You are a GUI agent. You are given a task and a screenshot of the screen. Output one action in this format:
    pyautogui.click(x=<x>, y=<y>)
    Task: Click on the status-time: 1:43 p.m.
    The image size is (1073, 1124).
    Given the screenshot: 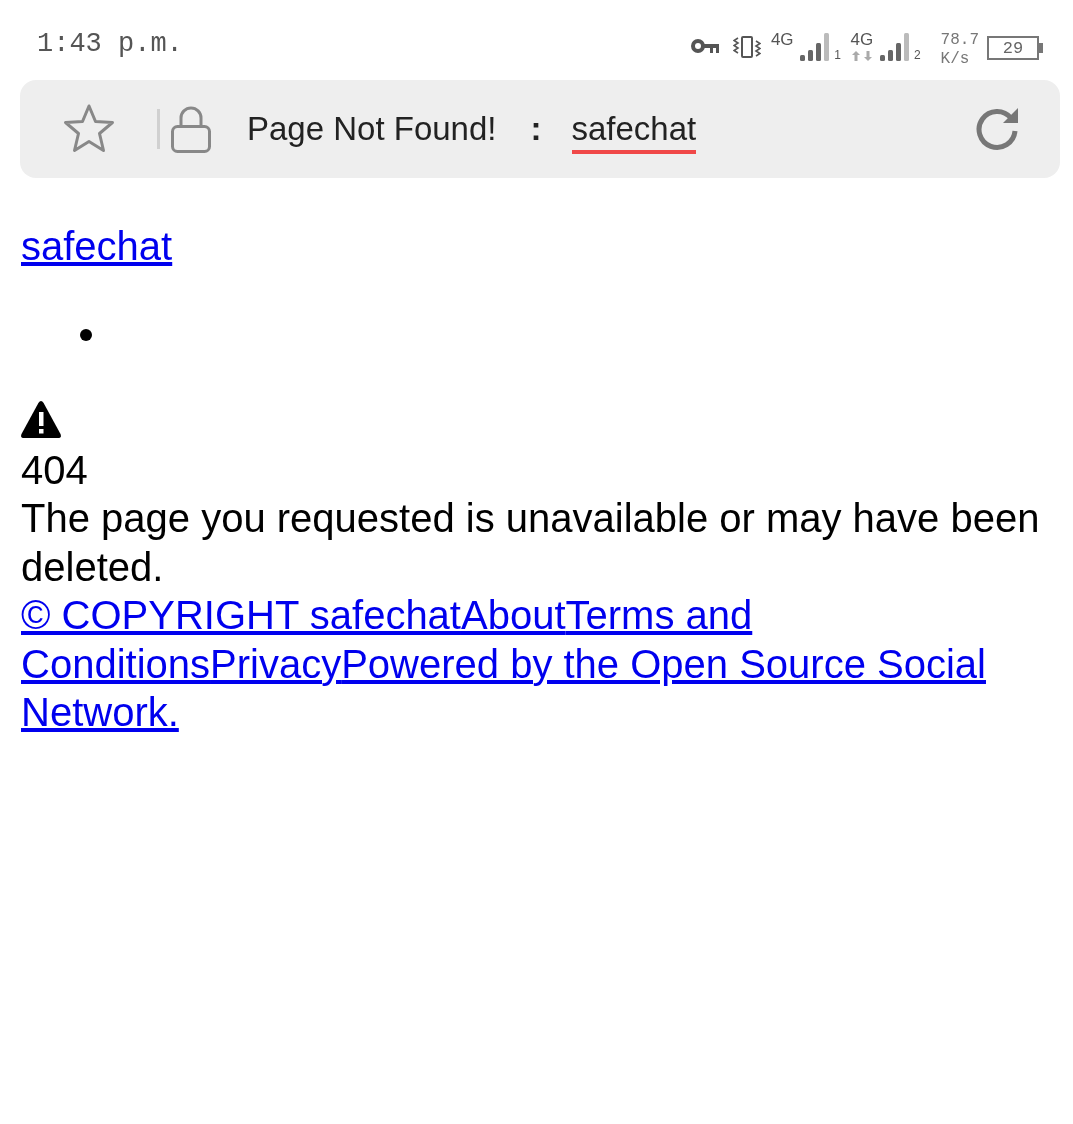 What is the action you would take?
    pyautogui.click(x=110, y=44)
    